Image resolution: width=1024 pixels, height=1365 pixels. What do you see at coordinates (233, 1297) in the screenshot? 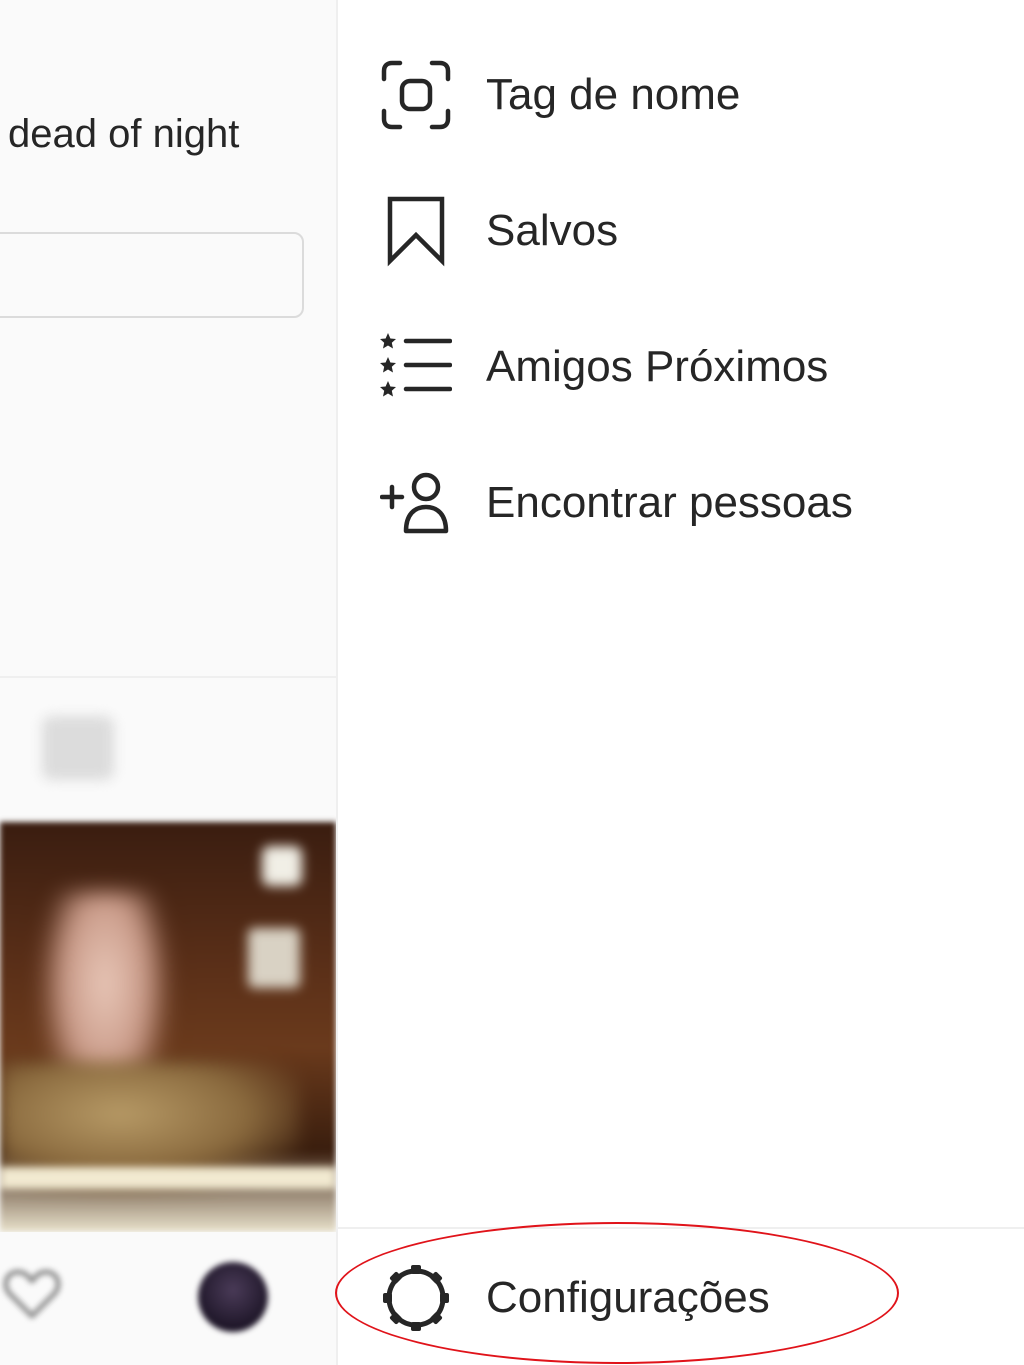
I see `profile-avatar-nav` at bounding box center [233, 1297].